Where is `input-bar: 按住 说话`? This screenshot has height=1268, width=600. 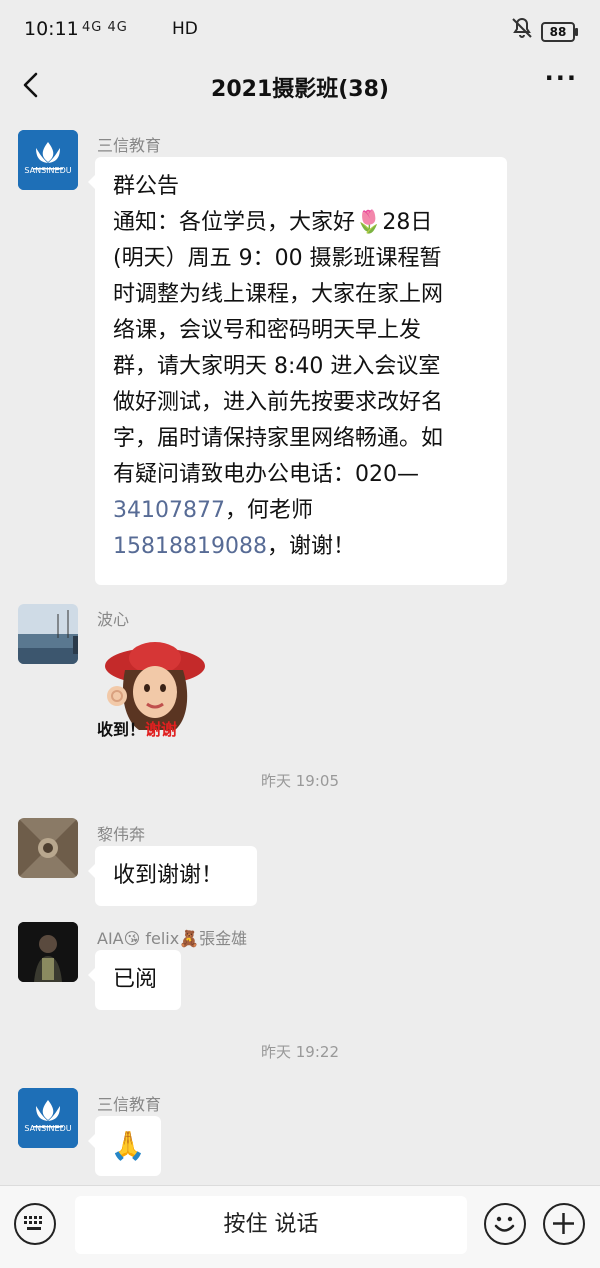
input-bar: 按住 说话 is located at coordinates (300, 1226).